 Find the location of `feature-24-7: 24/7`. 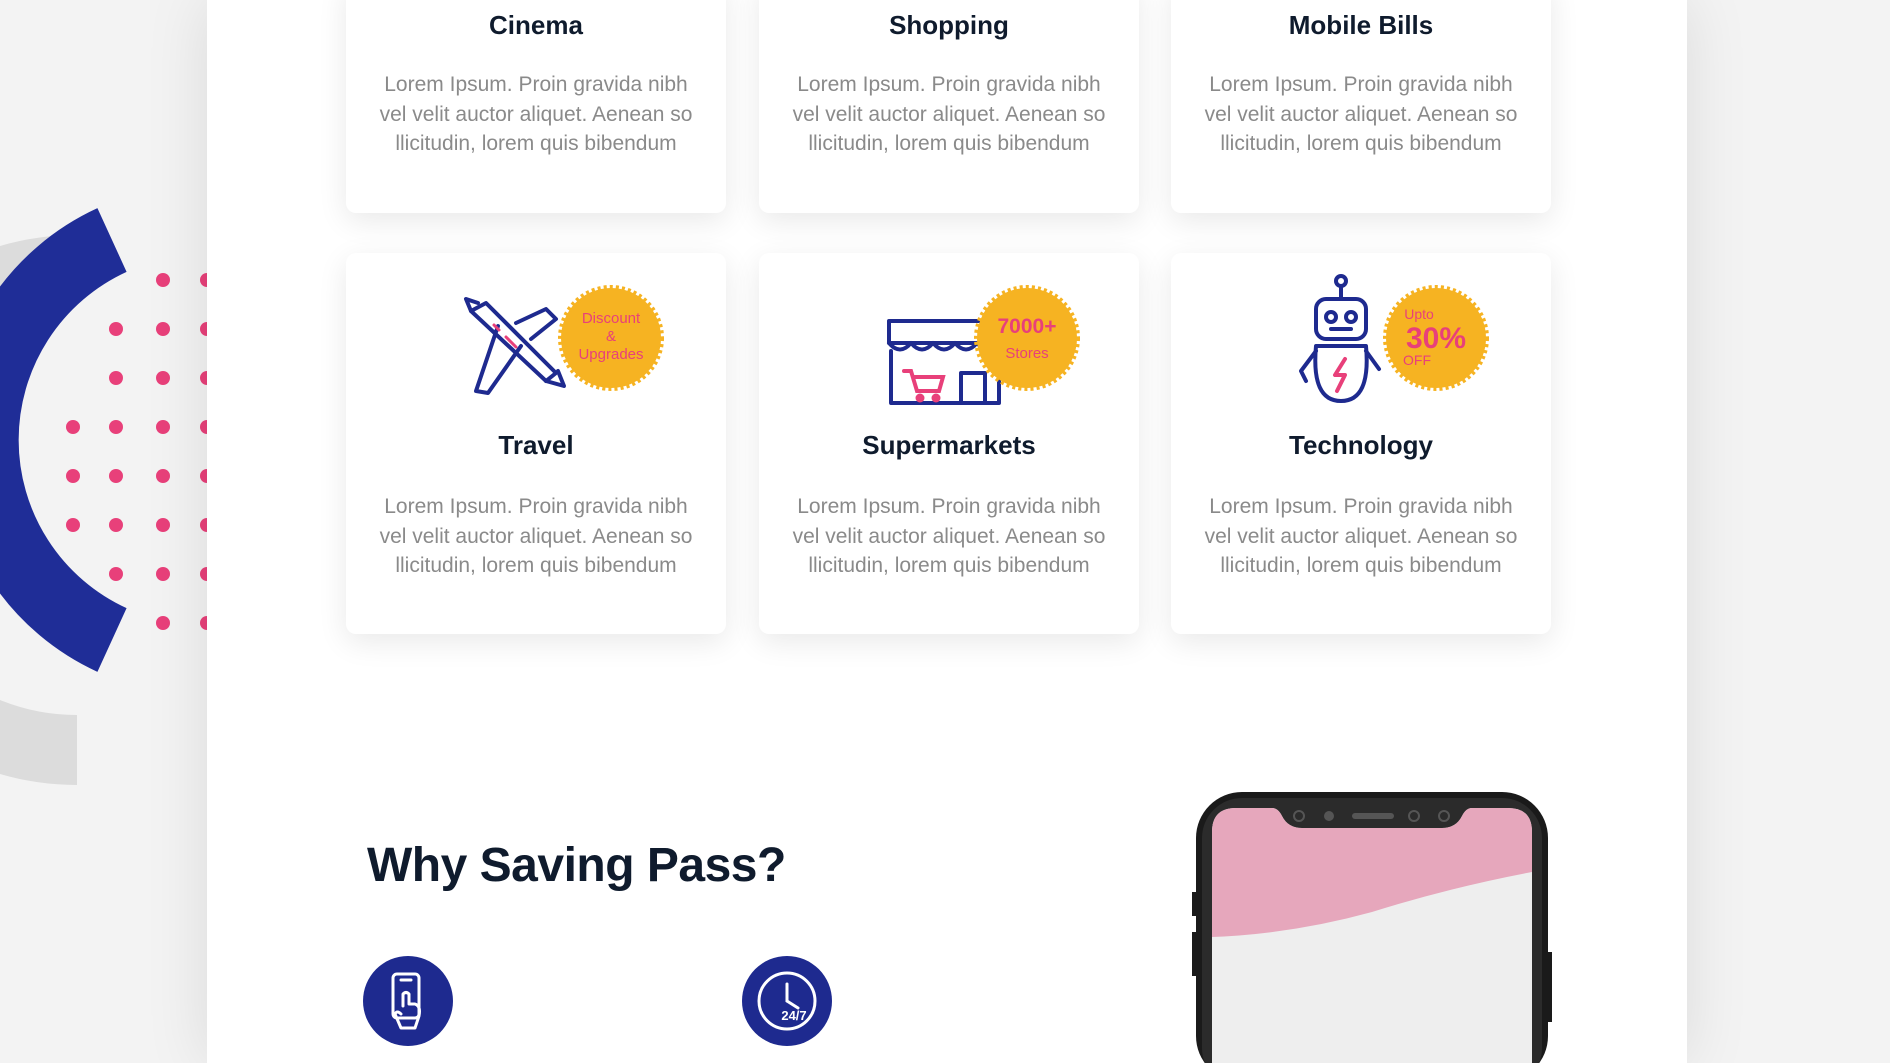

feature-24-7: 24/7 is located at coordinates (787, 1001).